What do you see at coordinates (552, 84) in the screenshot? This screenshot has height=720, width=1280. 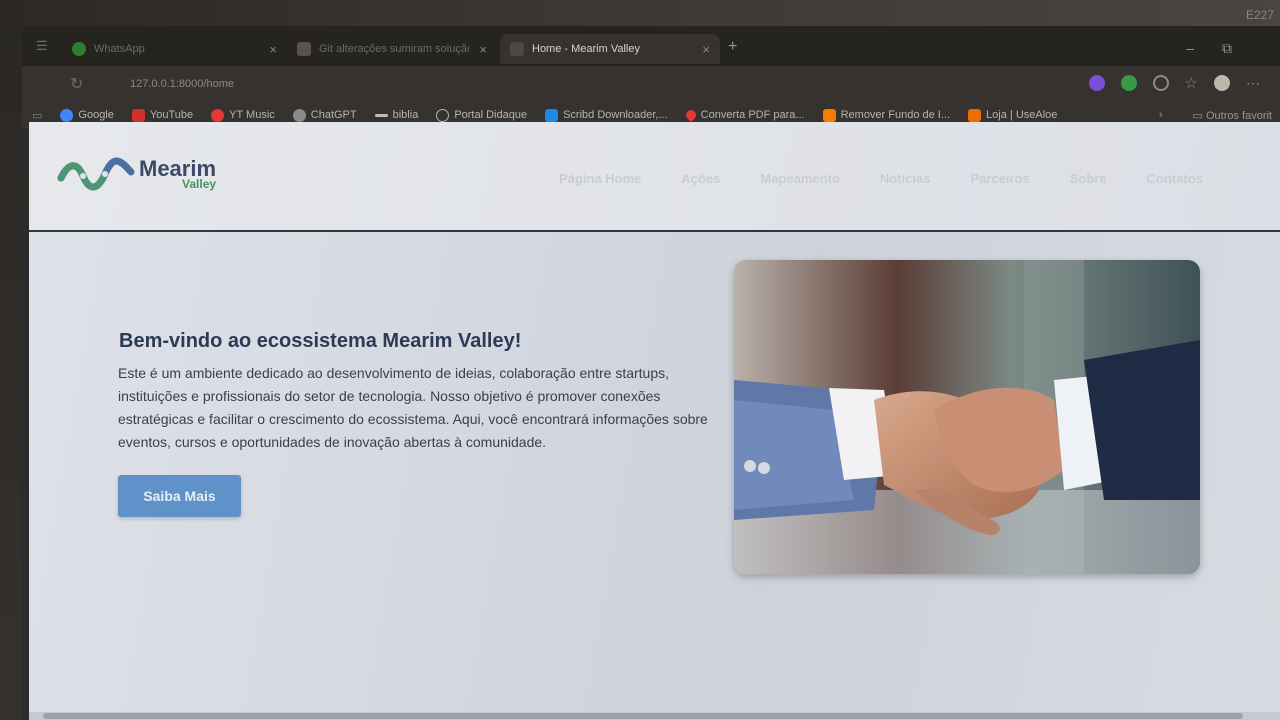 I see `url-field: 127.0.0.1:8000/home` at bounding box center [552, 84].